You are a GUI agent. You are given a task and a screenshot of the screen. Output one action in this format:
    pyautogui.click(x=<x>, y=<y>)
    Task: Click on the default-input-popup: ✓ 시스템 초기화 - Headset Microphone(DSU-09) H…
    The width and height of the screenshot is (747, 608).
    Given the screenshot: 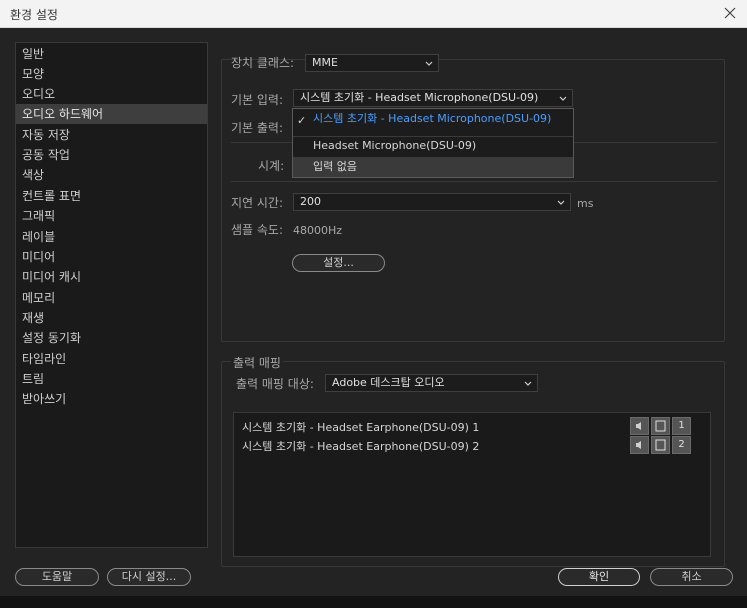 What is the action you would take?
    pyautogui.click(x=433, y=143)
    